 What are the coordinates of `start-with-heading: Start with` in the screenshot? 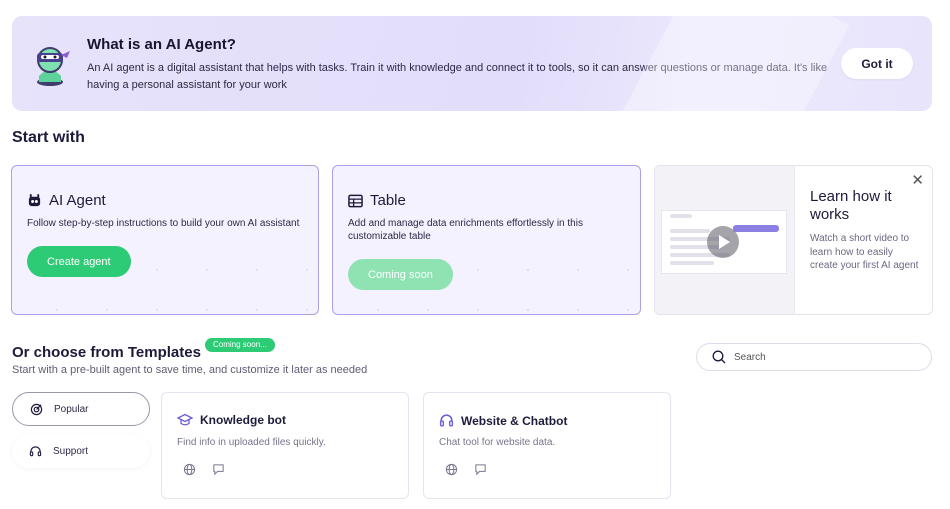 It's located at (48, 137).